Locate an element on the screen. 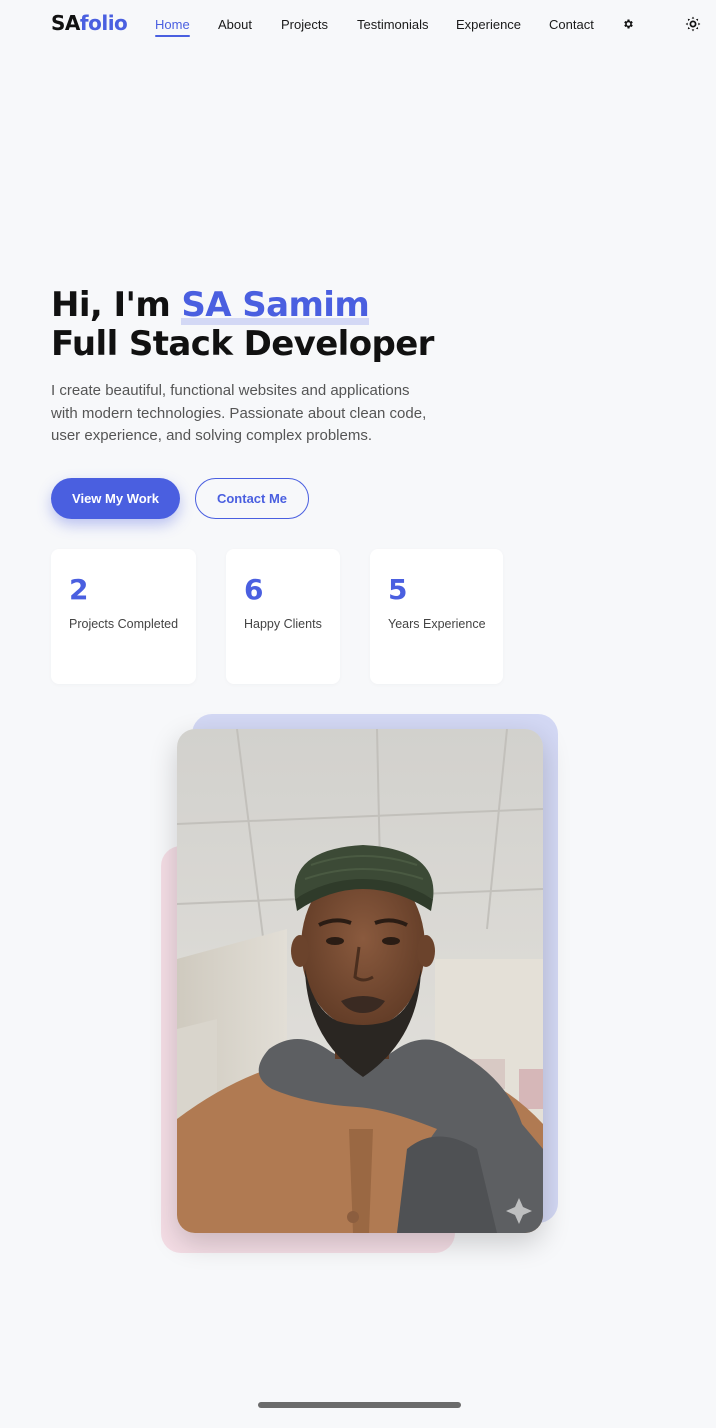 This screenshot has height=1428, width=716. sun-icon-glyph is located at coordinates (693, 24).